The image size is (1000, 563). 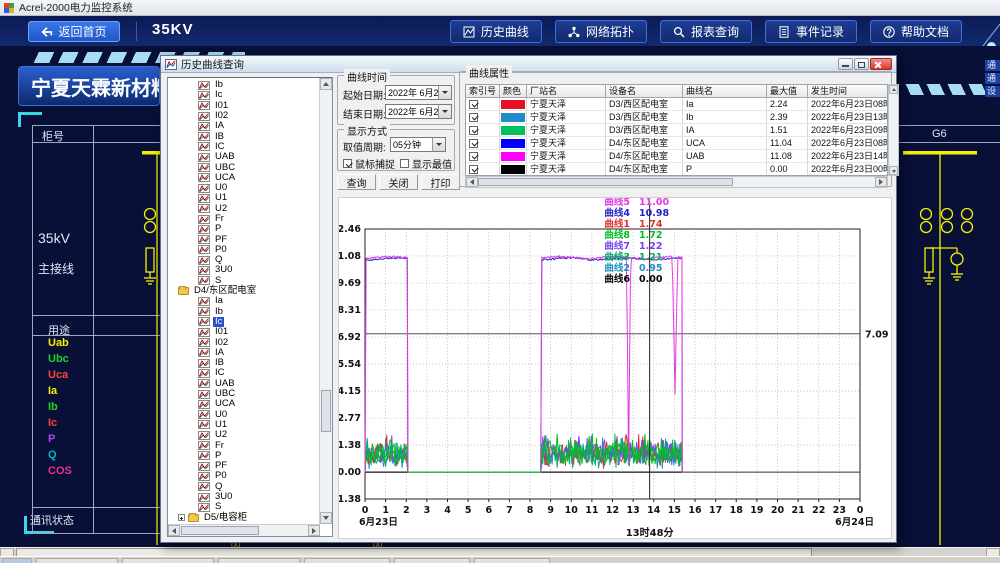 What do you see at coordinates (893, 89) in the screenshot?
I see `props-scroll-up` at bounding box center [893, 89].